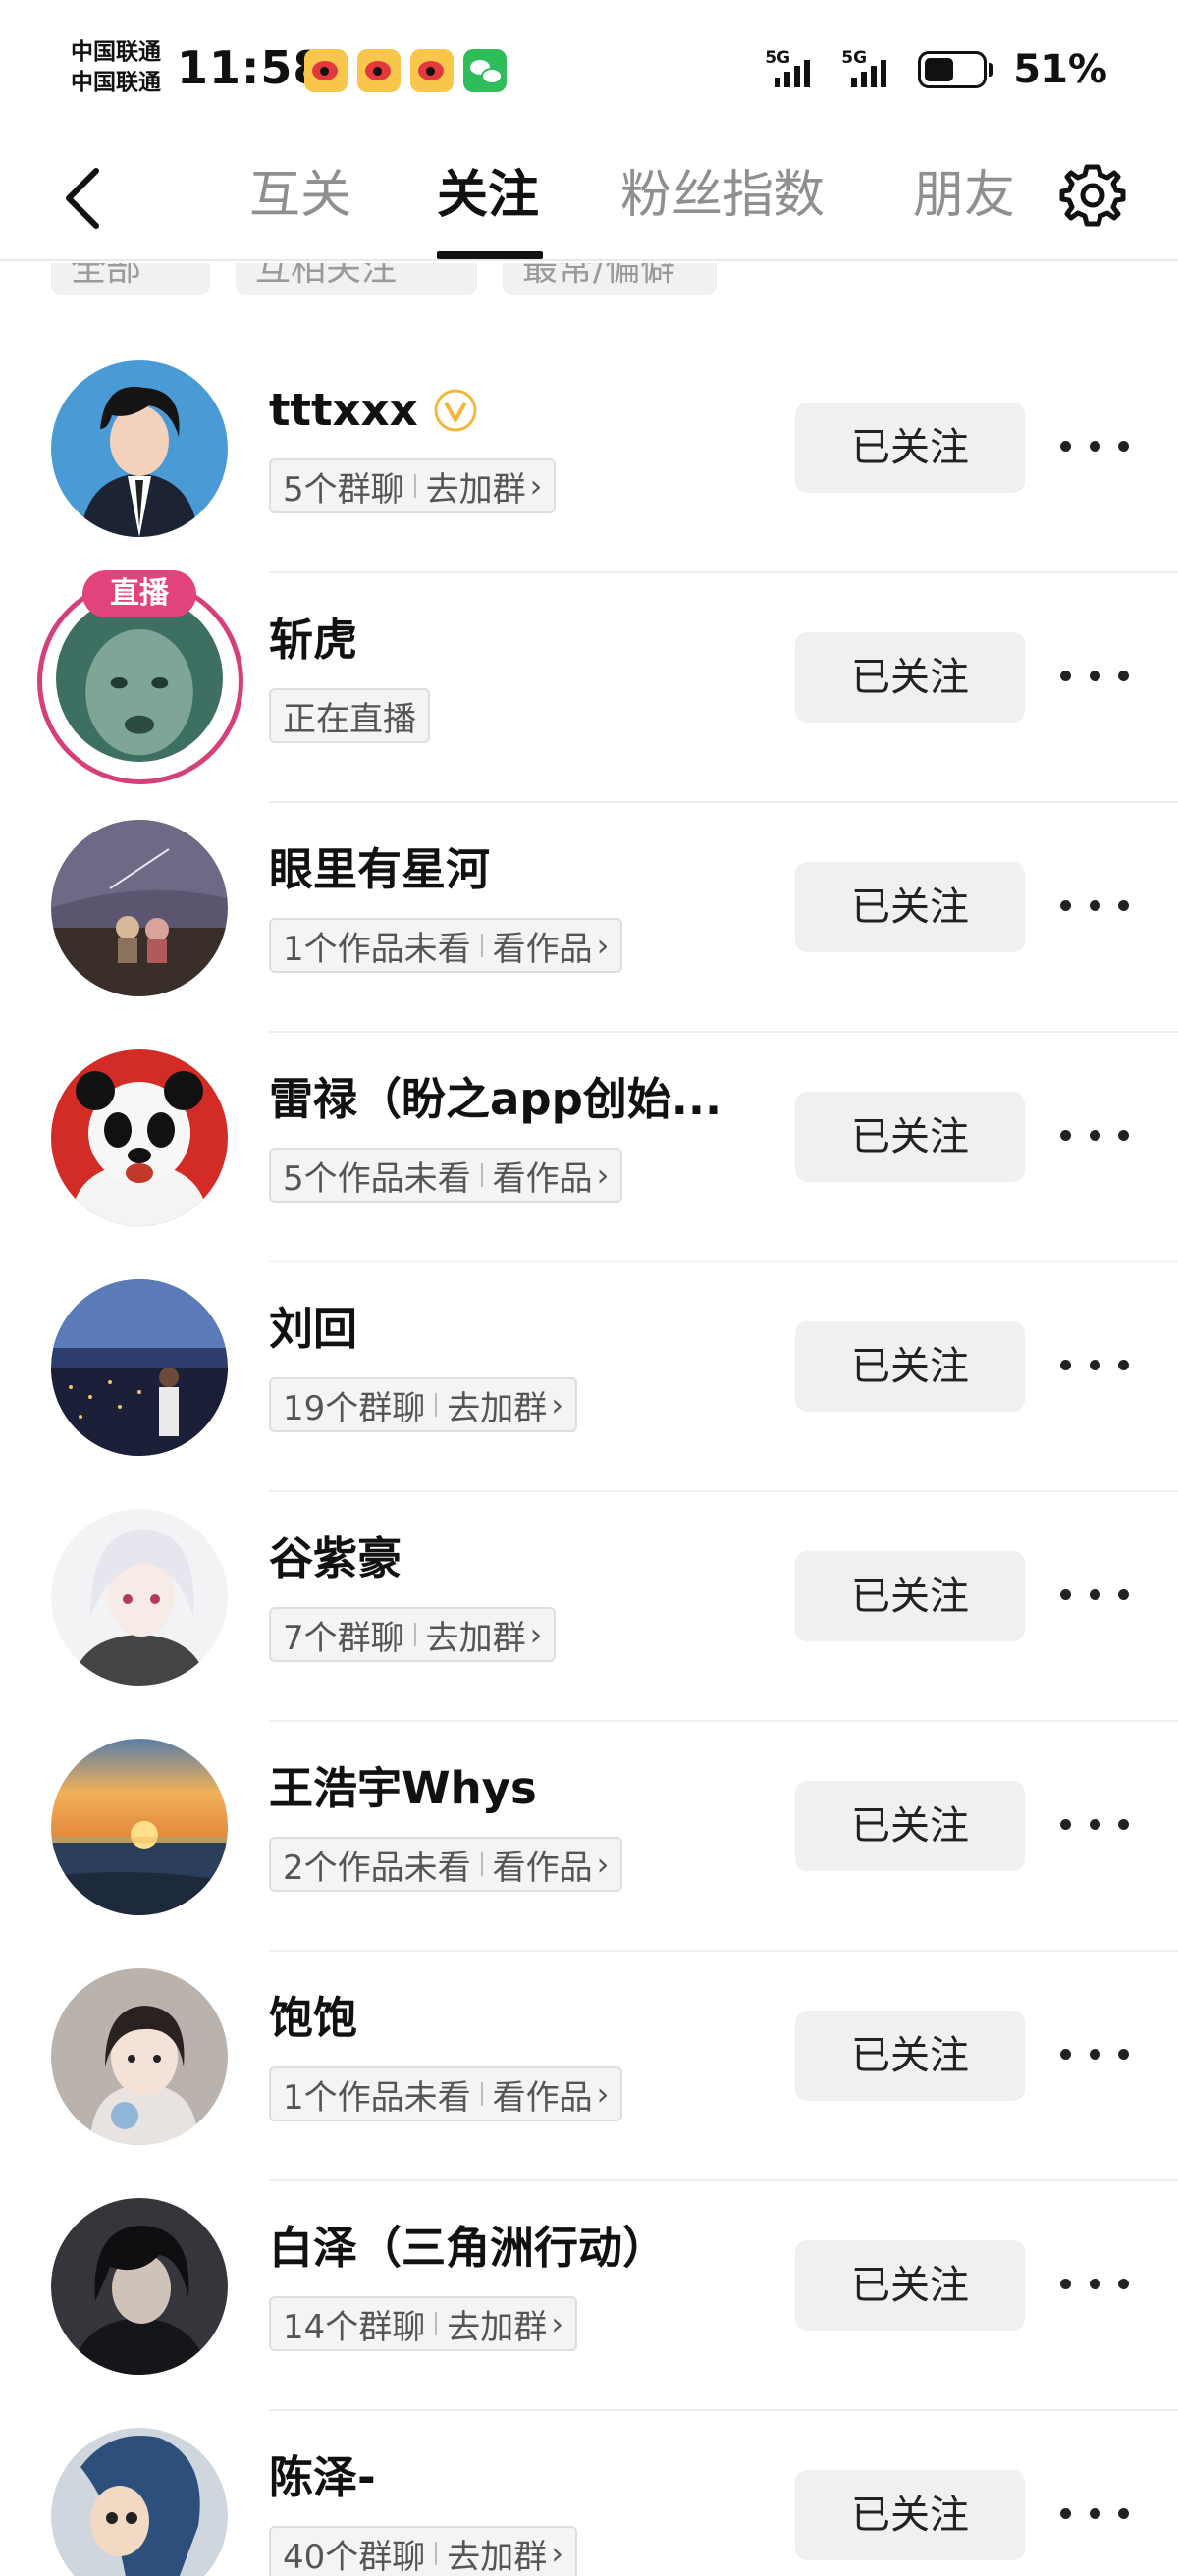 The image size is (1178, 2576). I want to click on list-item: 眼里有星河 1个作品未看 看作品 › 已关注, so click(589, 918).